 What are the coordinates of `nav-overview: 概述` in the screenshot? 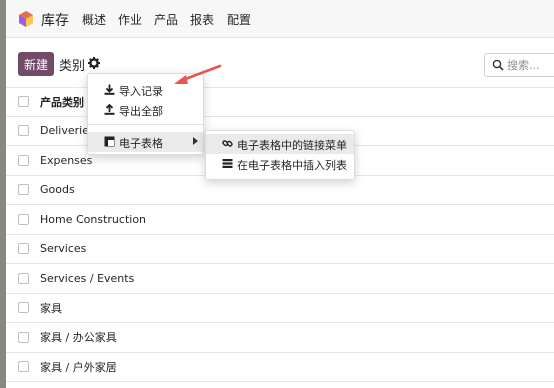 It's located at (94, 19).